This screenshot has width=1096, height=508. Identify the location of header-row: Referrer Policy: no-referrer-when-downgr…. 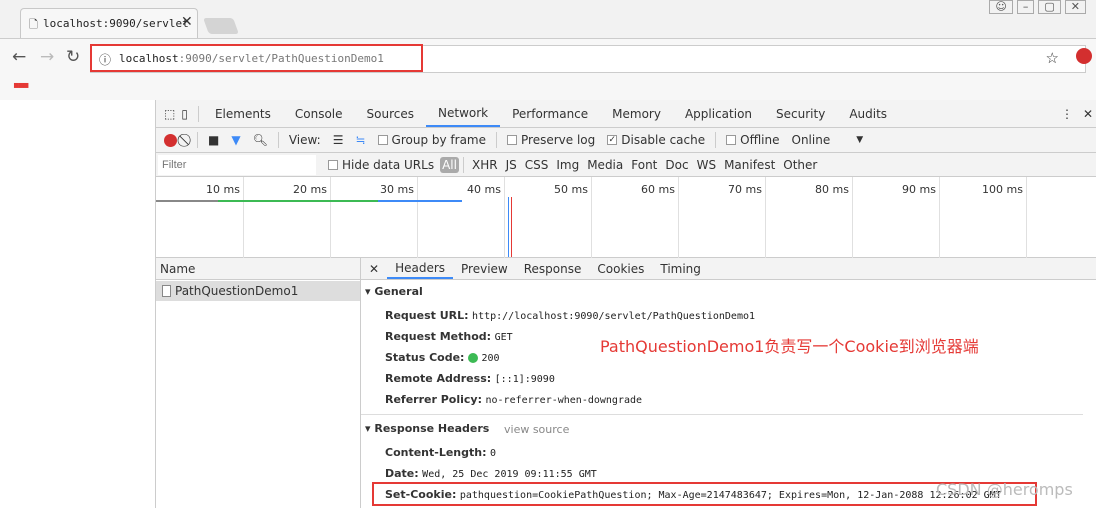
(514, 399).